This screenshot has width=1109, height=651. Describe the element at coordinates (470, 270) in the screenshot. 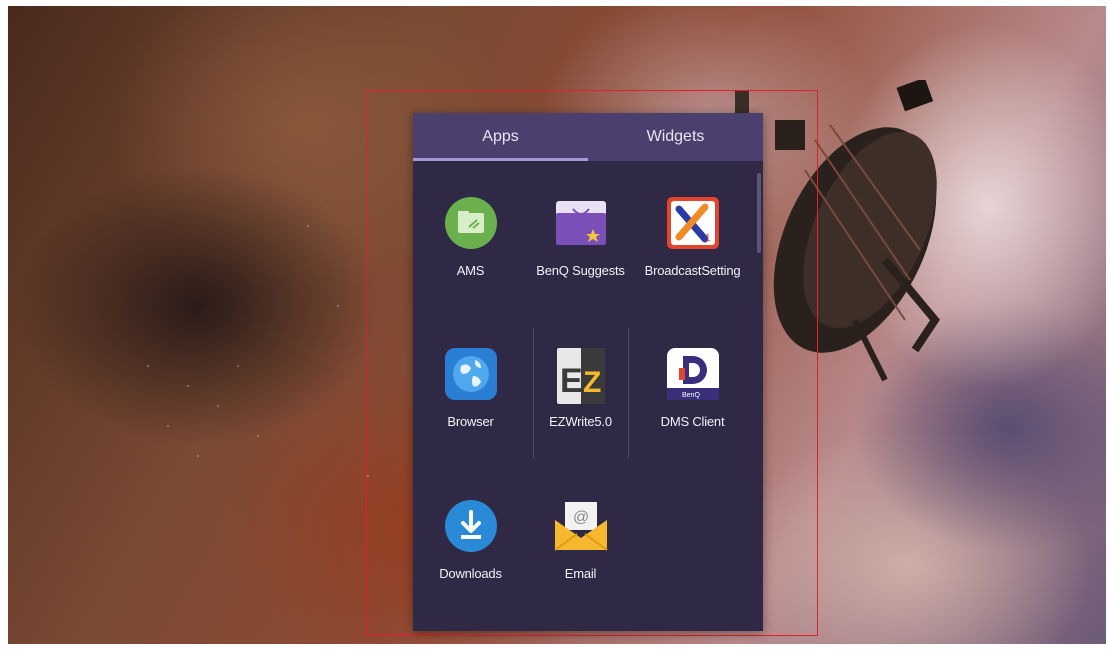

I see `app-label: AMS` at that location.